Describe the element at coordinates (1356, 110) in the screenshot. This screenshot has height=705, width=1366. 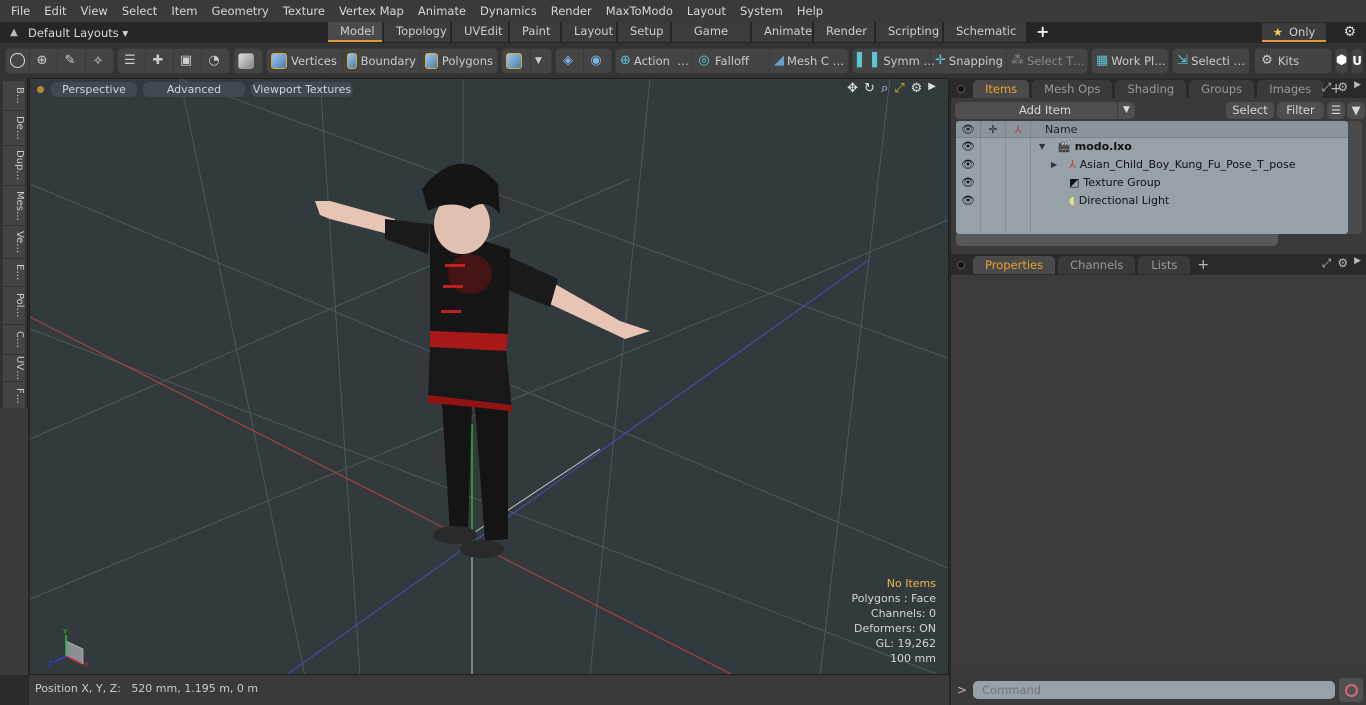
I see `funnel-filter-icon: ▼` at that location.